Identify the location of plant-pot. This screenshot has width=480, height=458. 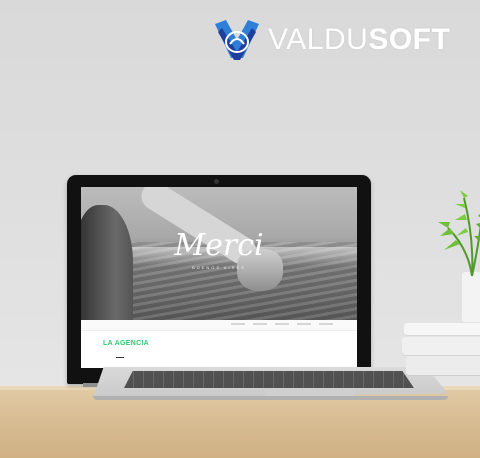
(471, 297).